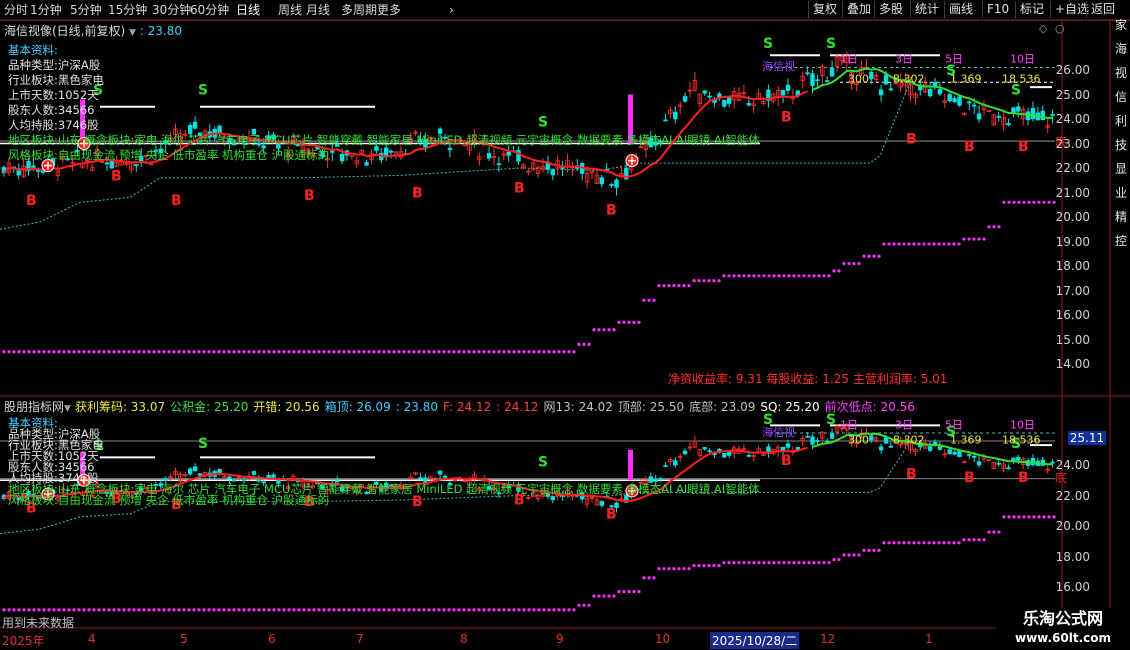 This screenshot has height=650, width=1130. Describe the element at coordinates (1120, 73) in the screenshot. I see `right-char-2: 视` at that location.